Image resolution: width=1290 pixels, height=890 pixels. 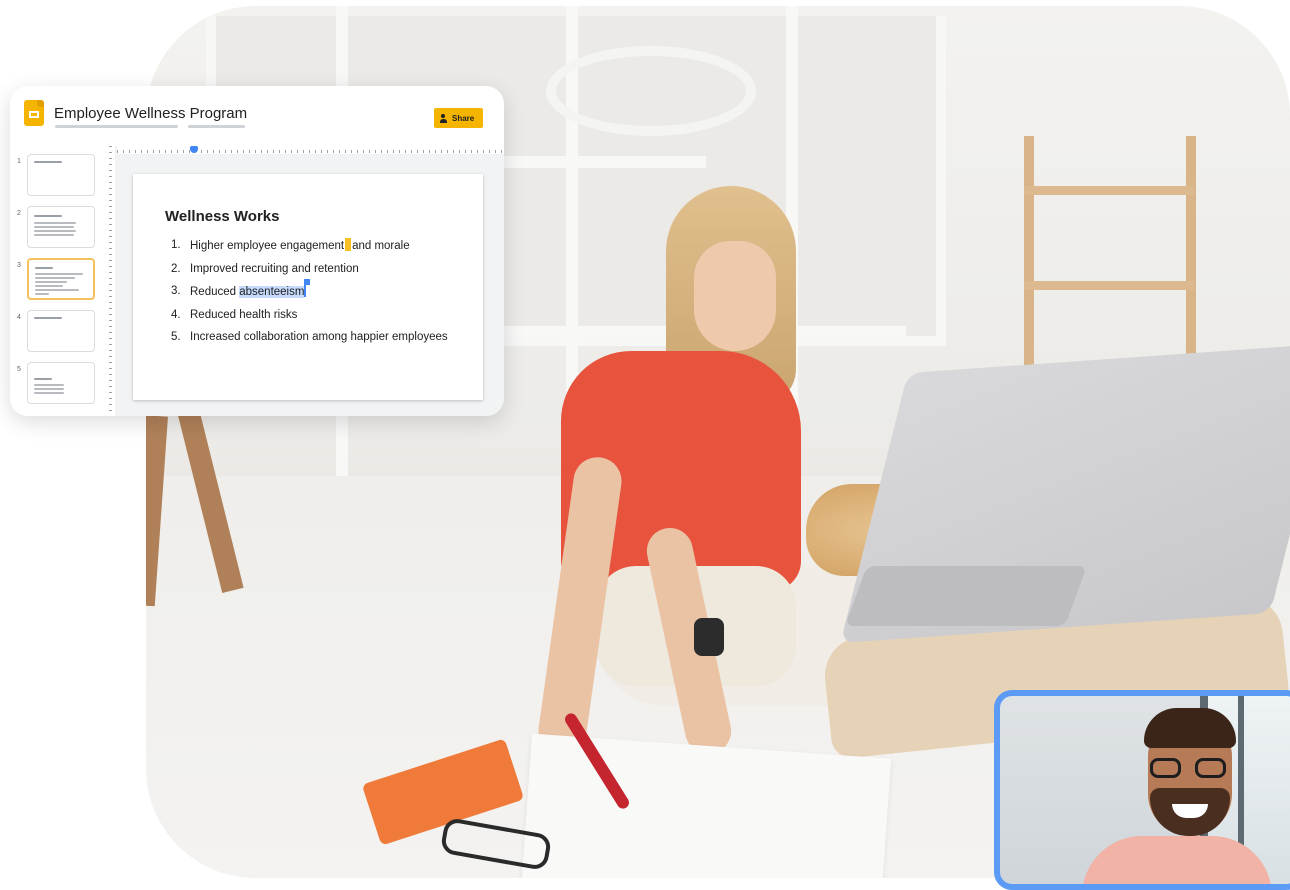 I want to click on list-number: 3., so click(x=176, y=291).